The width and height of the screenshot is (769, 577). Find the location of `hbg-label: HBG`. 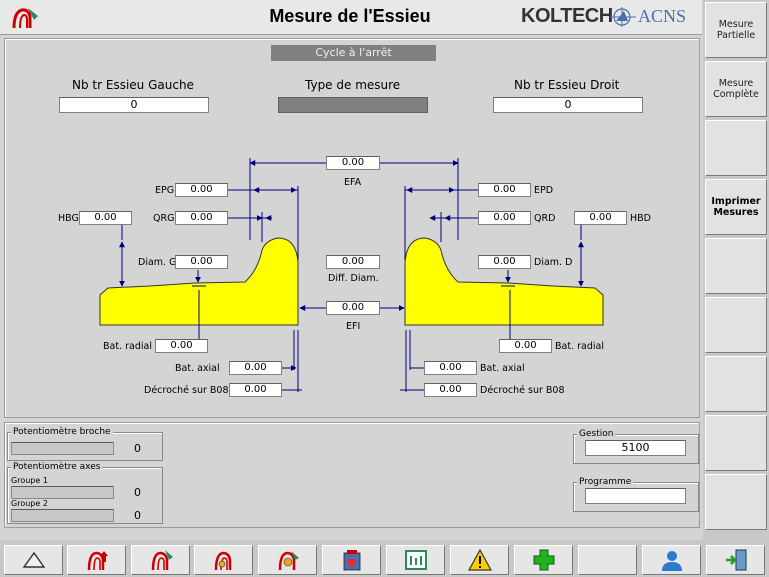

hbg-label: HBG is located at coordinates (68, 218).